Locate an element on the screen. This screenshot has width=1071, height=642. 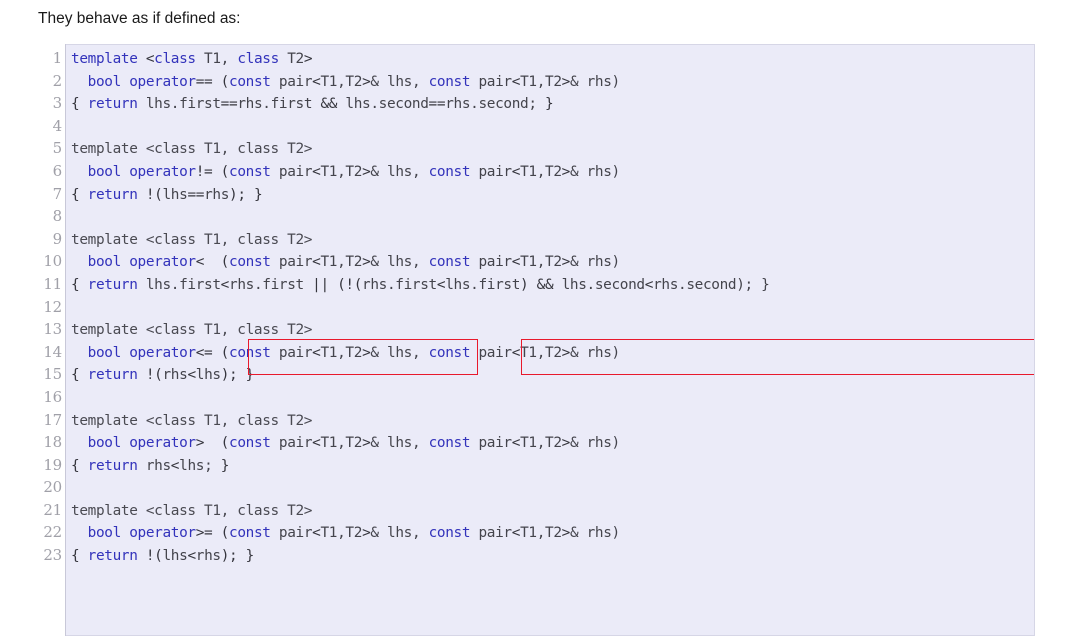
code-token: T1, is located at coordinates (216, 59).